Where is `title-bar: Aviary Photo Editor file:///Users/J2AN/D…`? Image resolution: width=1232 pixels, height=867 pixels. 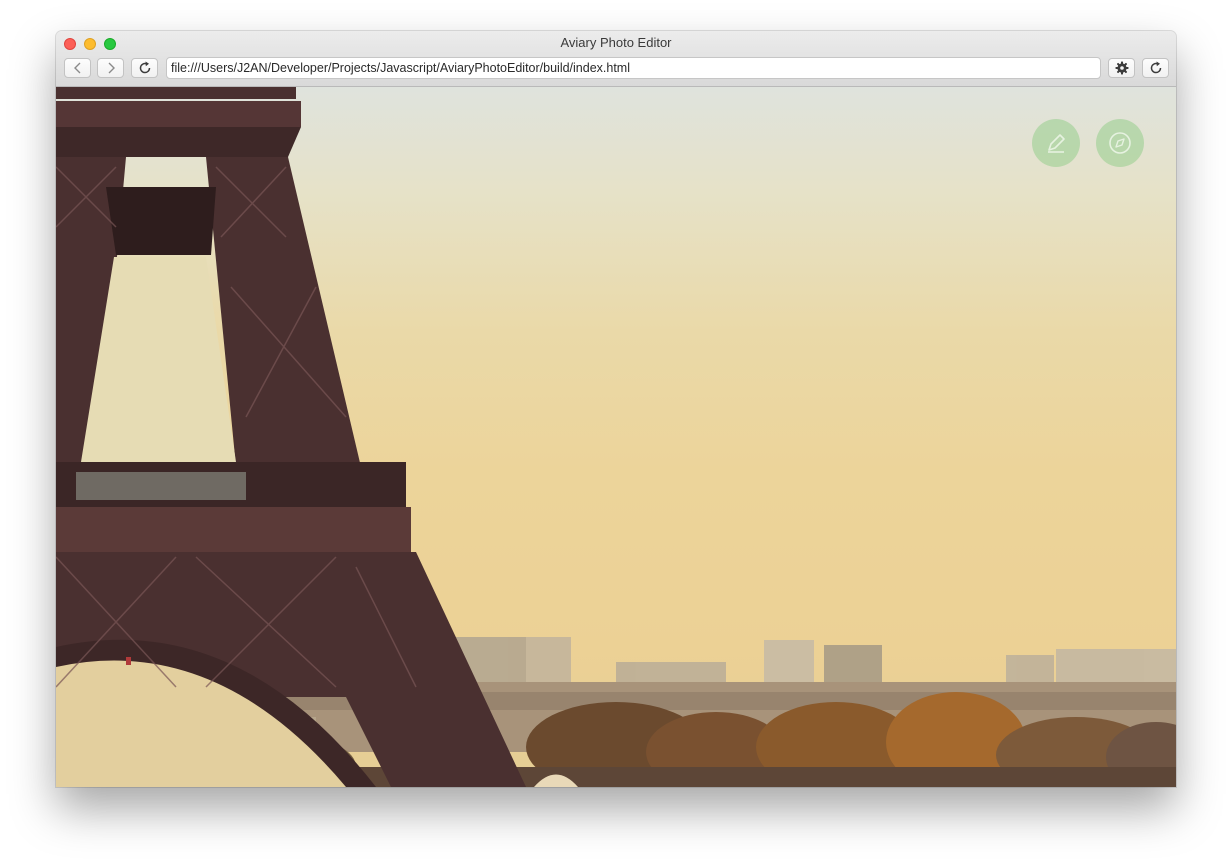
title-bar: Aviary Photo Editor file:///Users/J2AN/D… is located at coordinates (616, 59).